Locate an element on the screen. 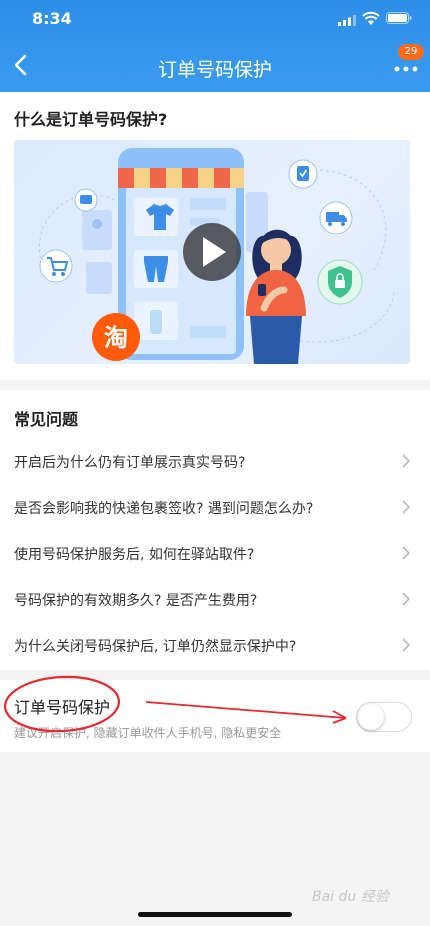 The width and height of the screenshot is (430, 926). home-indicator is located at coordinates (215, 914).